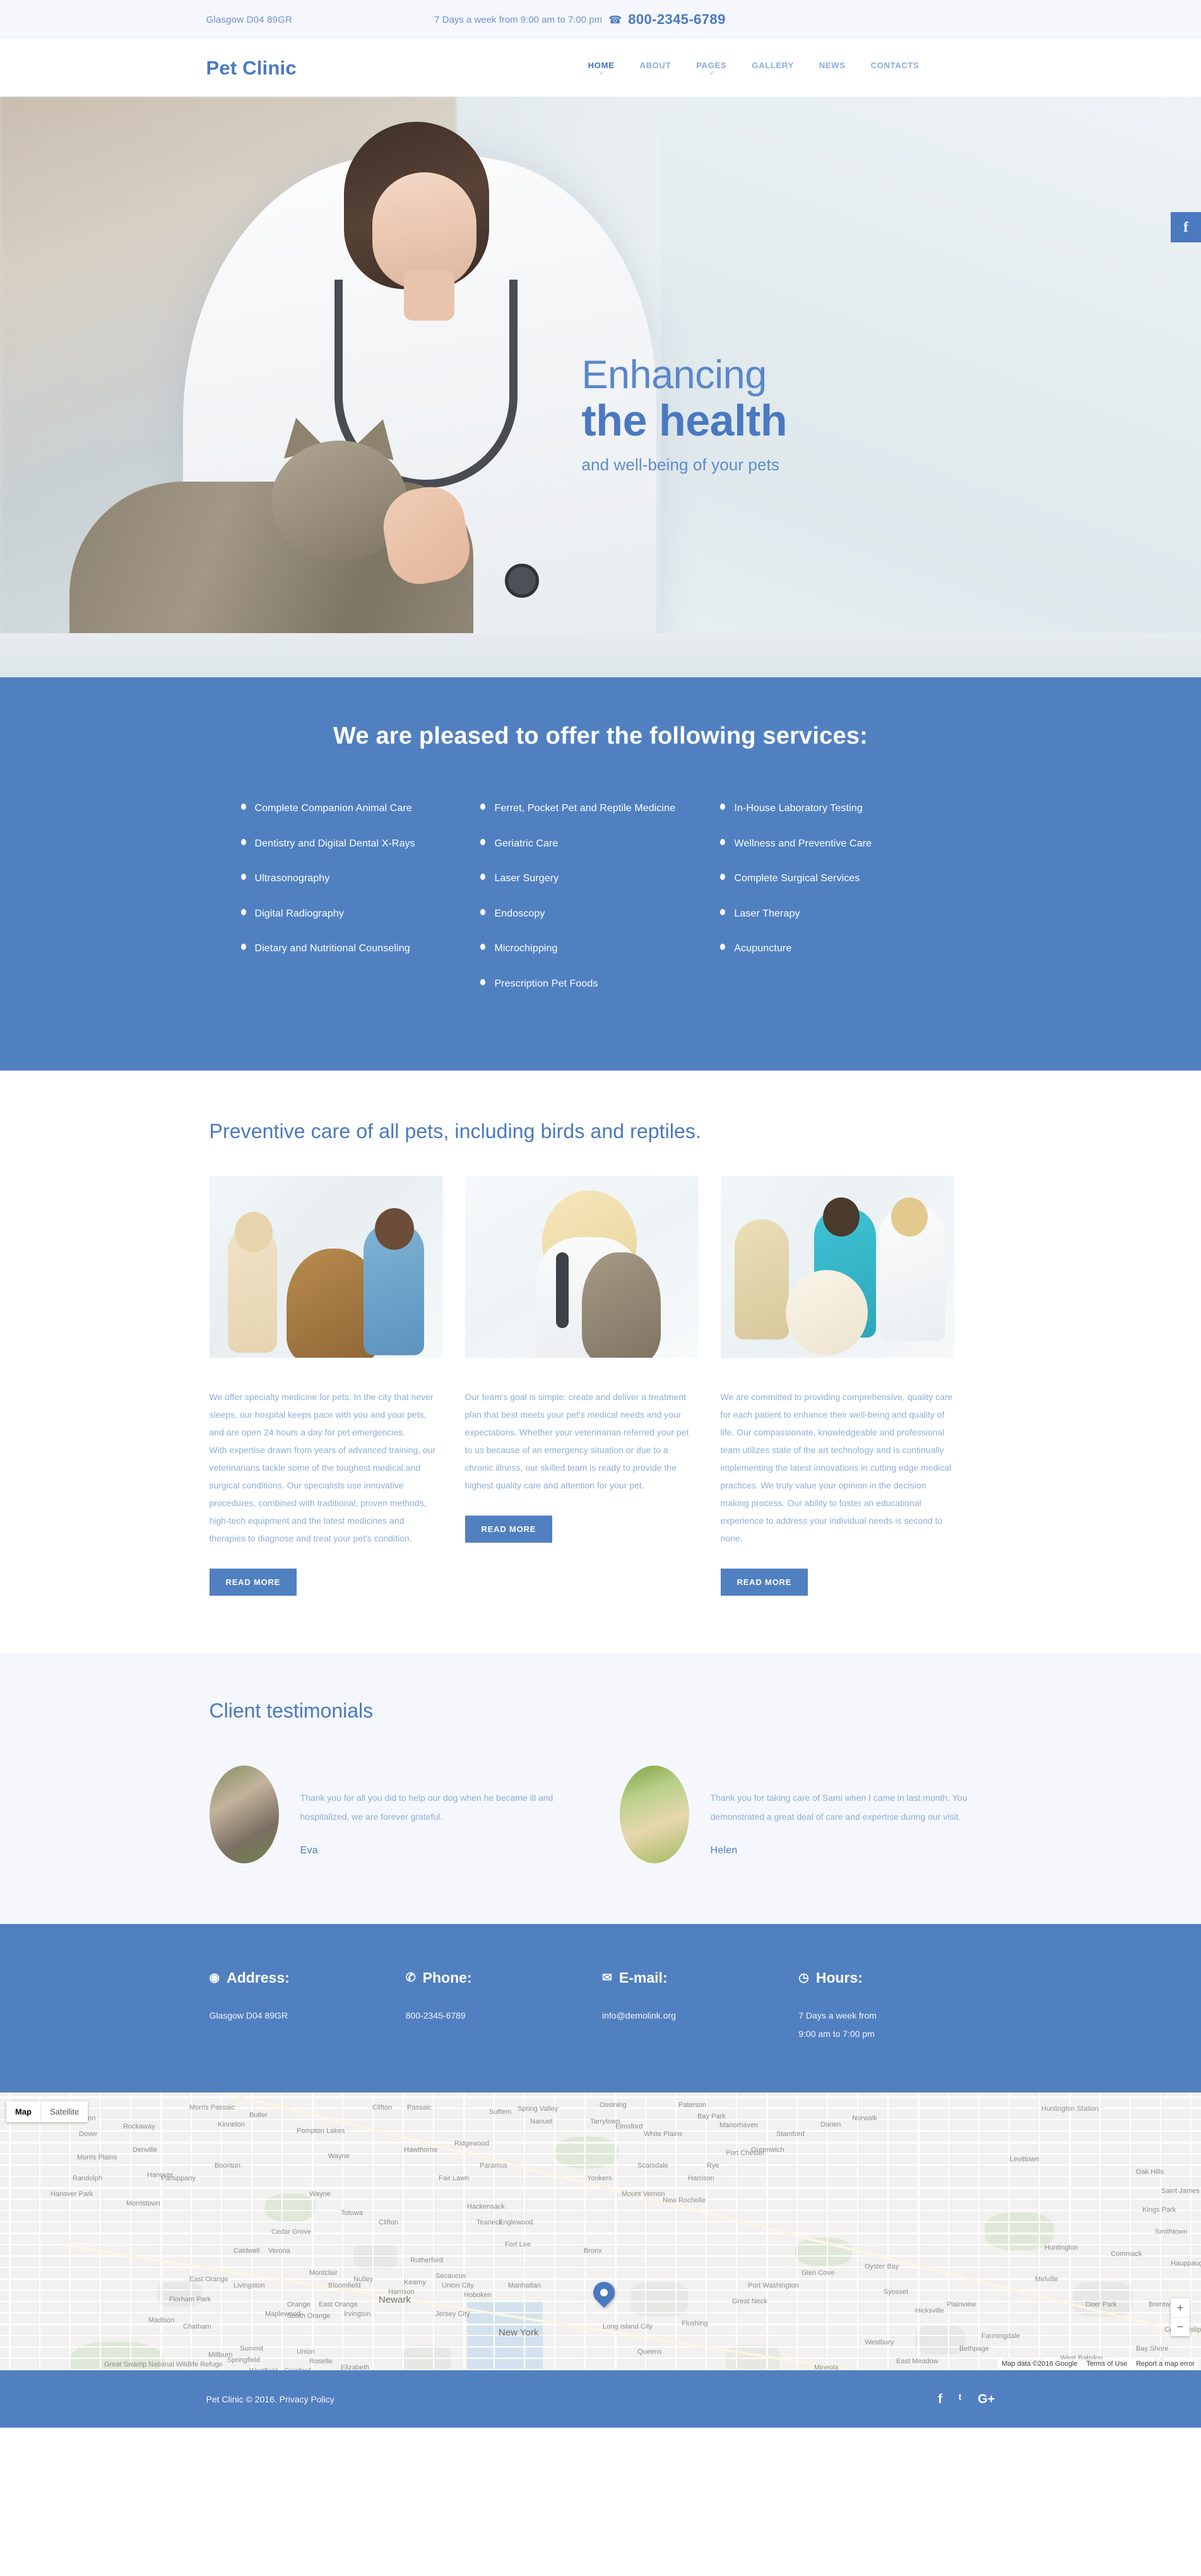 This screenshot has height=2576, width=1201. Describe the element at coordinates (582, 949) in the screenshot. I see `service-item: Microchipping` at that location.